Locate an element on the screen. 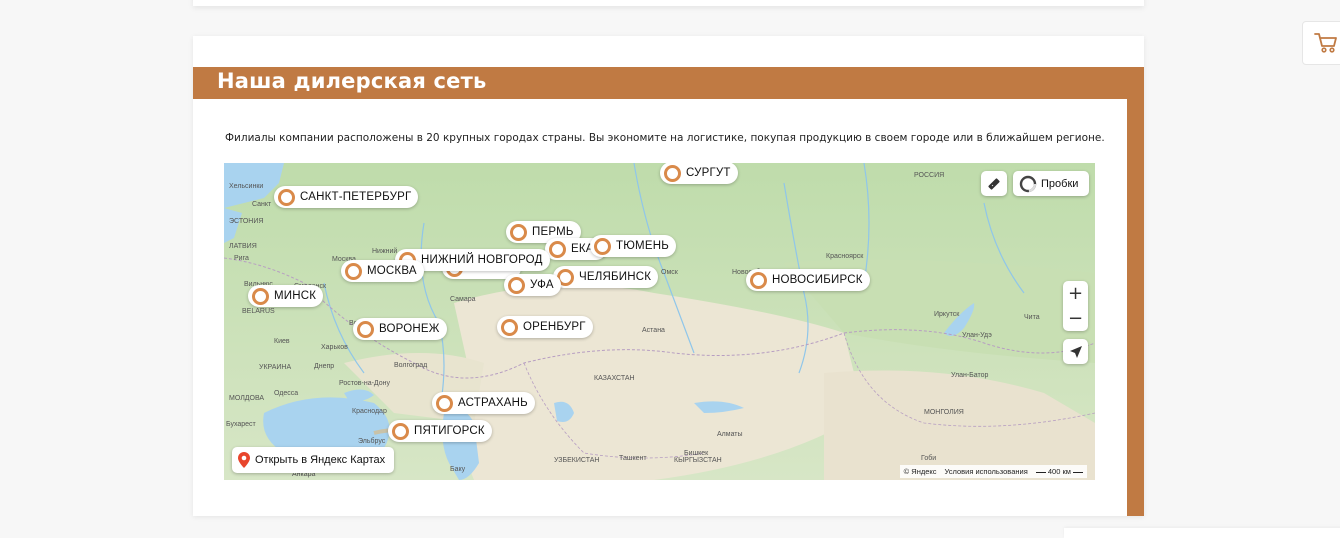 This screenshot has width=1340, height=538. map-attribution: © Яндекс Условия использования 400 км is located at coordinates (993, 471).